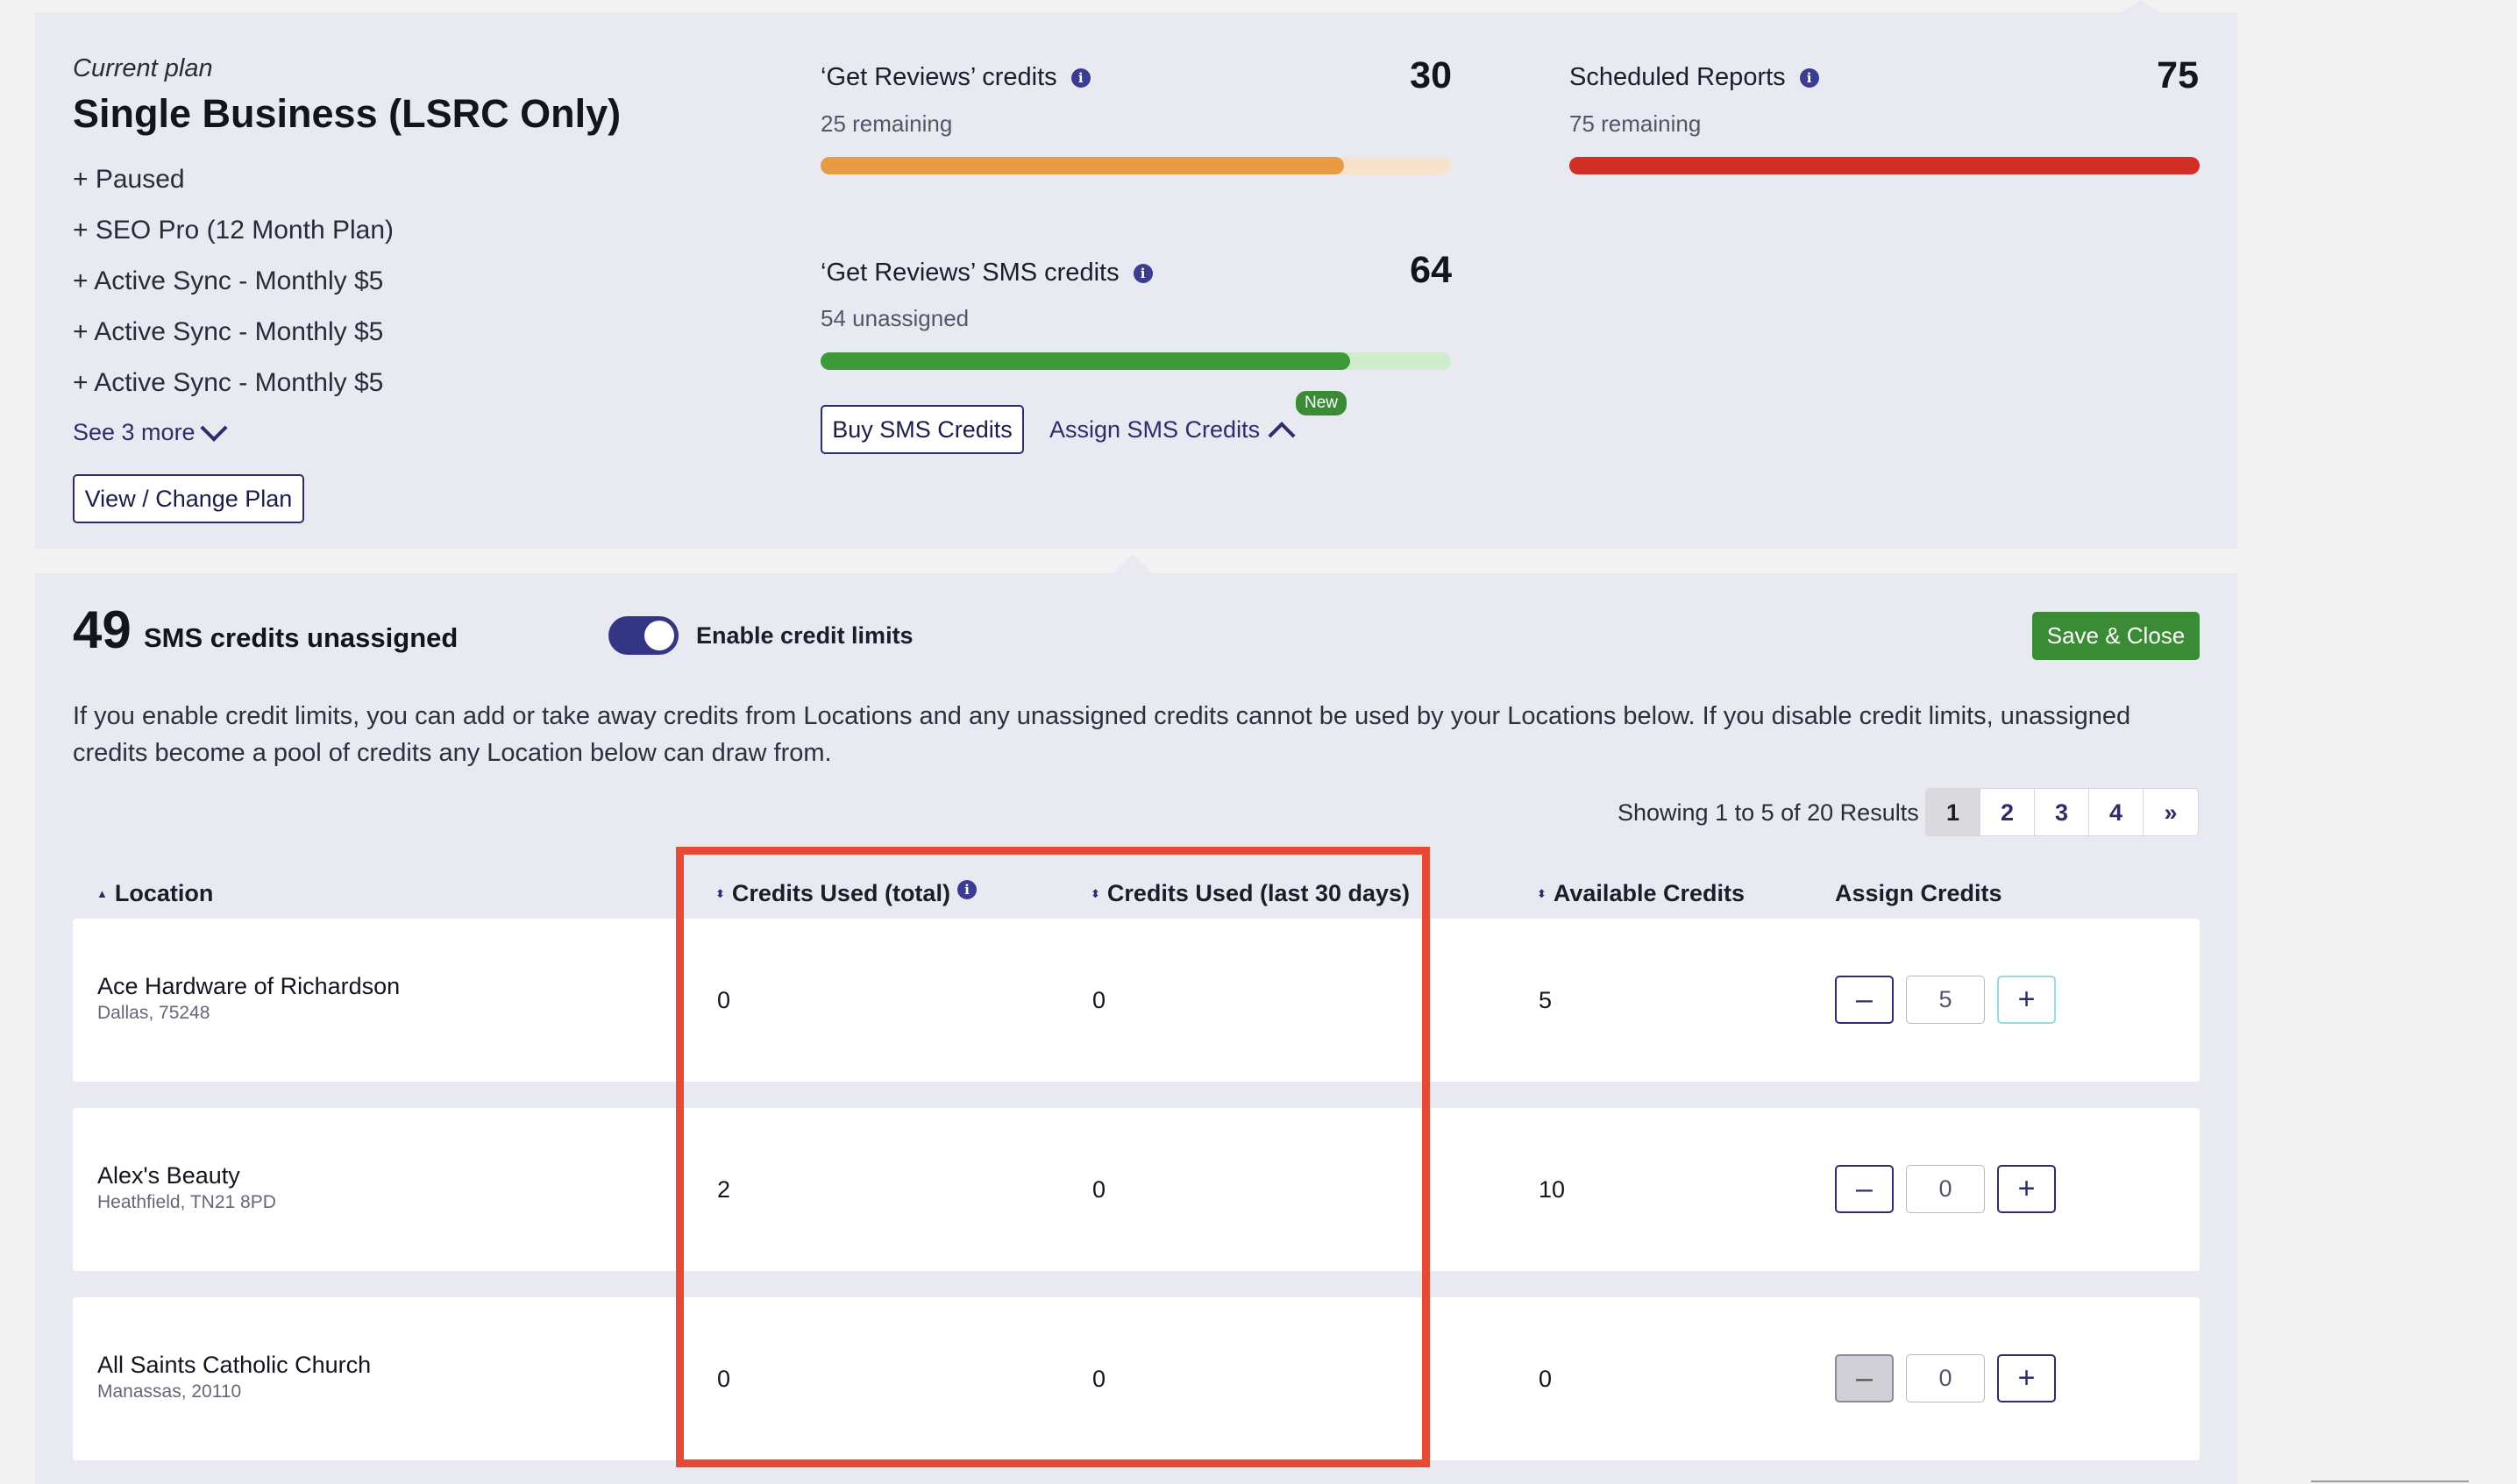  What do you see at coordinates (134, 432) in the screenshot?
I see `see-more-label: See 3 more` at bounding box center [134, 432].